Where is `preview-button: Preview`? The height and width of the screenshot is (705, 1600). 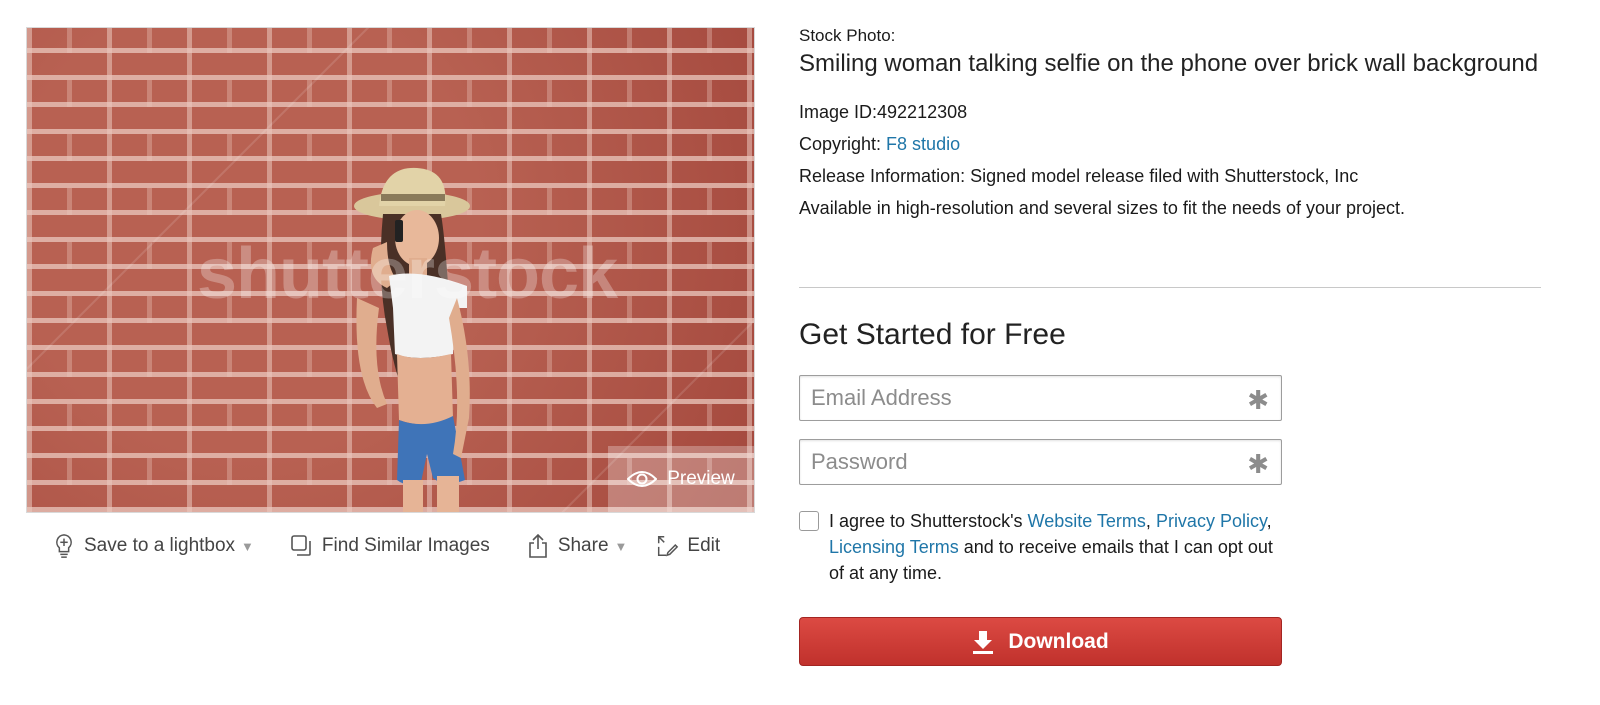
preview-button: Preview is located at coordinates (681, 479).